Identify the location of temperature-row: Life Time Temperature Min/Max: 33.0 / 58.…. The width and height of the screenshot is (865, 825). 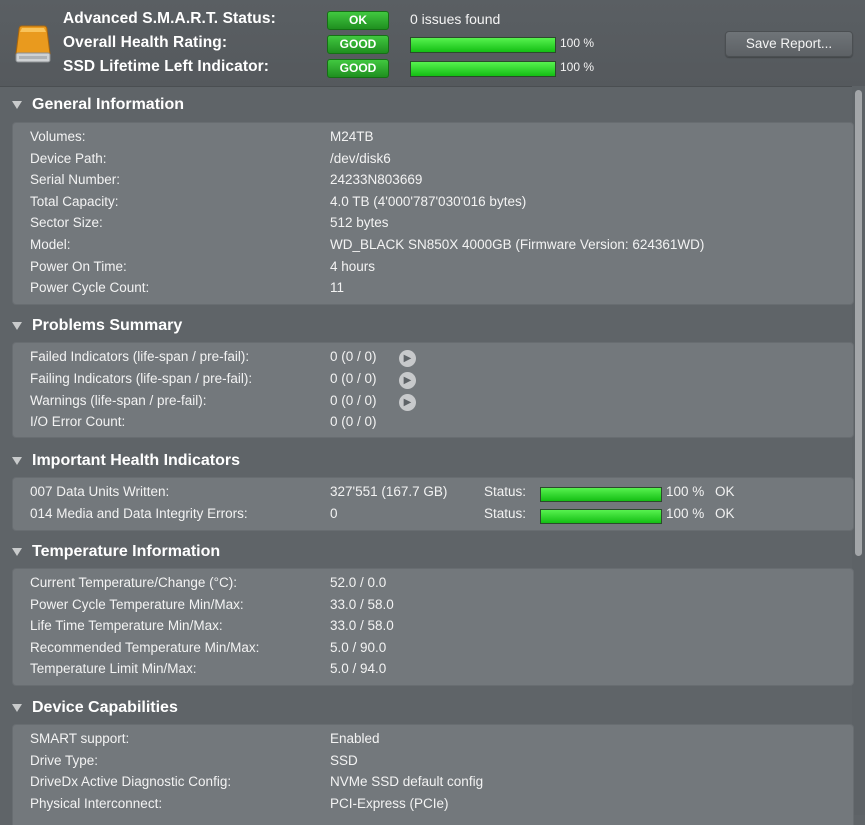
(433, 628).